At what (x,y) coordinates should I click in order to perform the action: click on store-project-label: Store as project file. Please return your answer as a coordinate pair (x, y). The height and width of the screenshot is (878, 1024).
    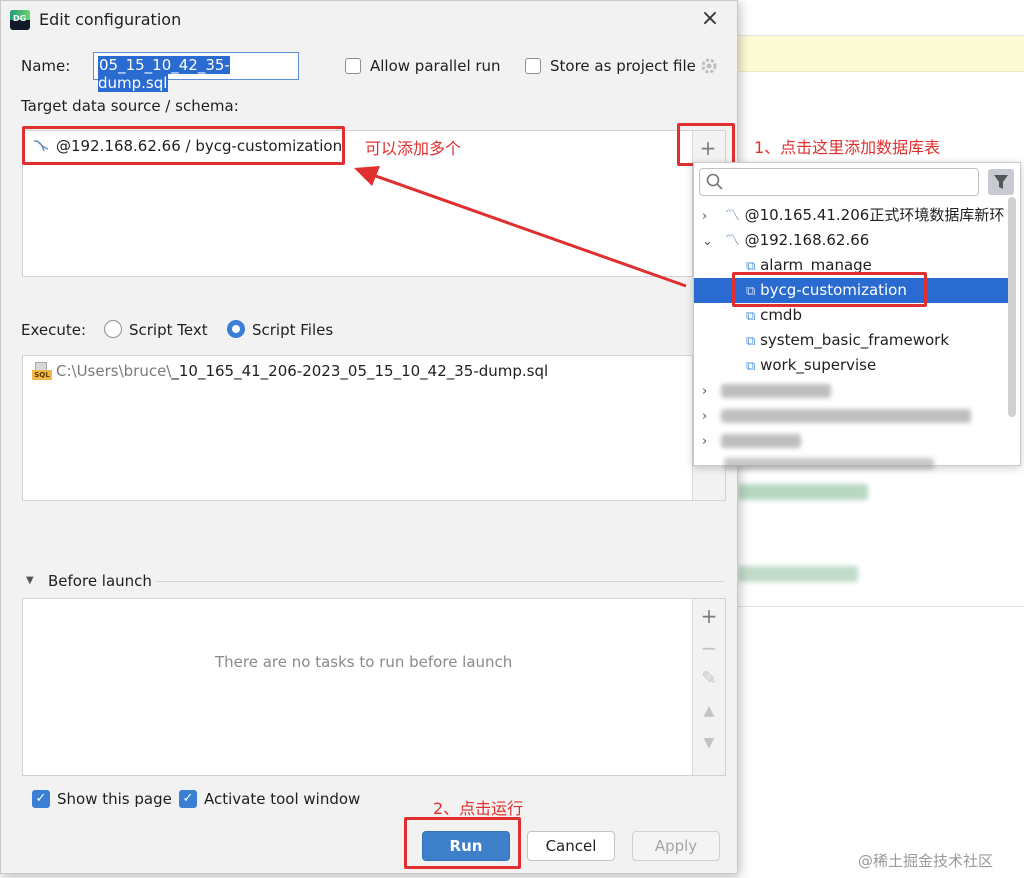
    Looking at the image, I should click on (623, 66).